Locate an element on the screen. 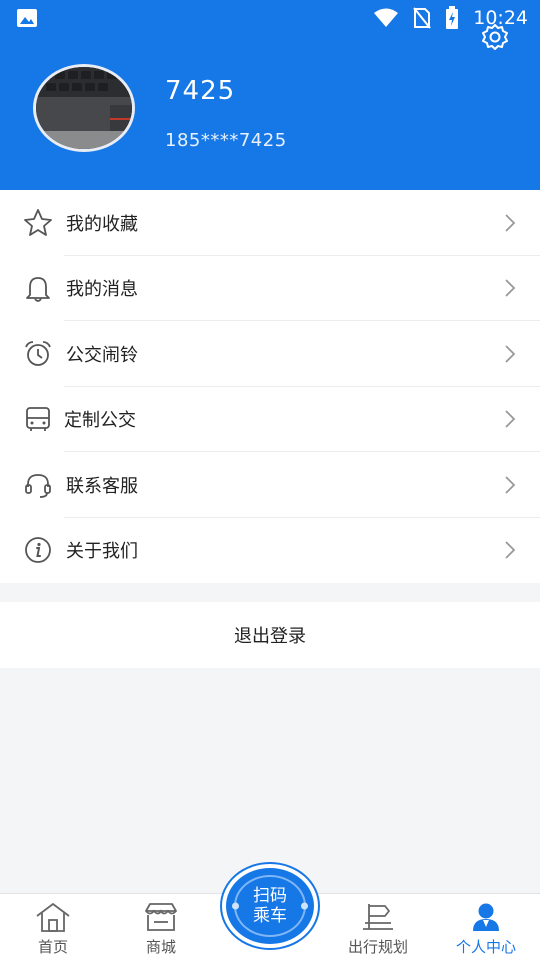  menu-item-about-us: 关于我们 is located at coordinates (270, 551).